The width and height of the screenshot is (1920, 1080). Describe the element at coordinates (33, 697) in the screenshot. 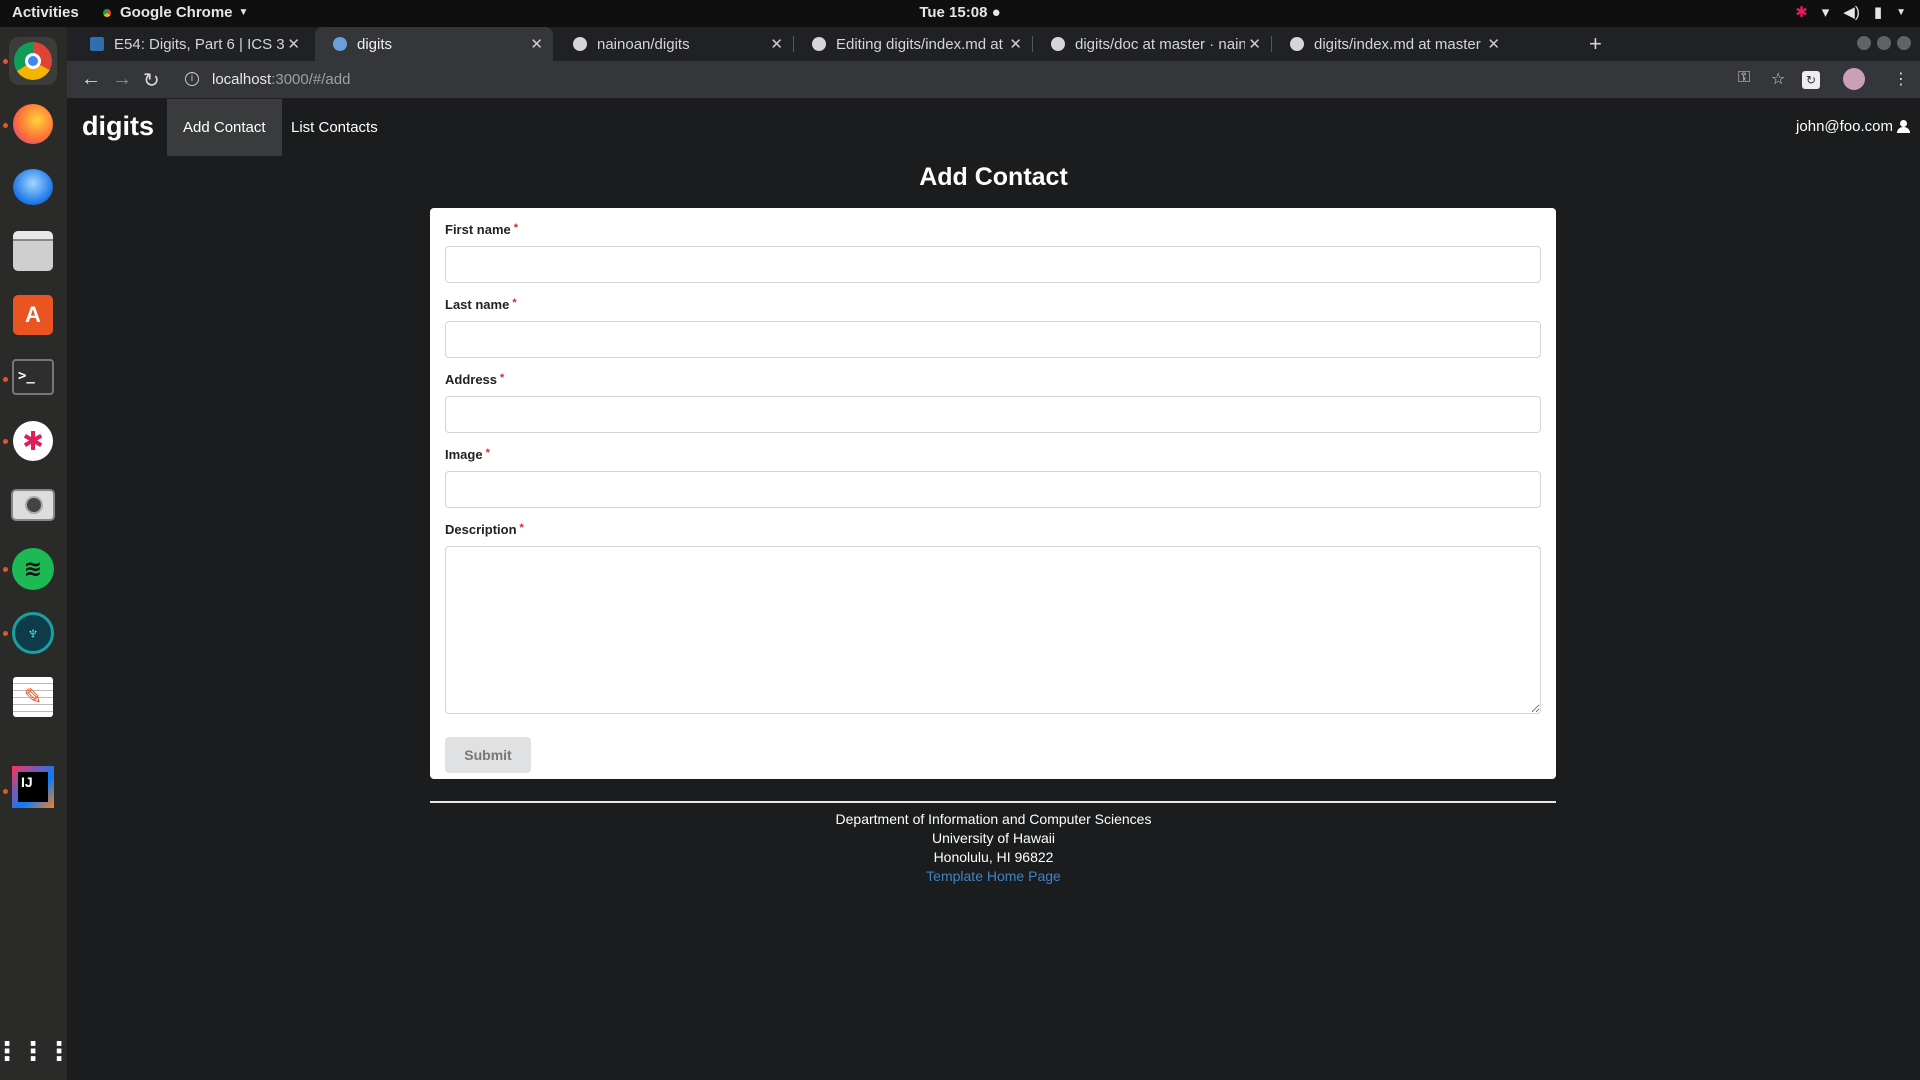

I see `text-editor-icon: ✎` at that location.